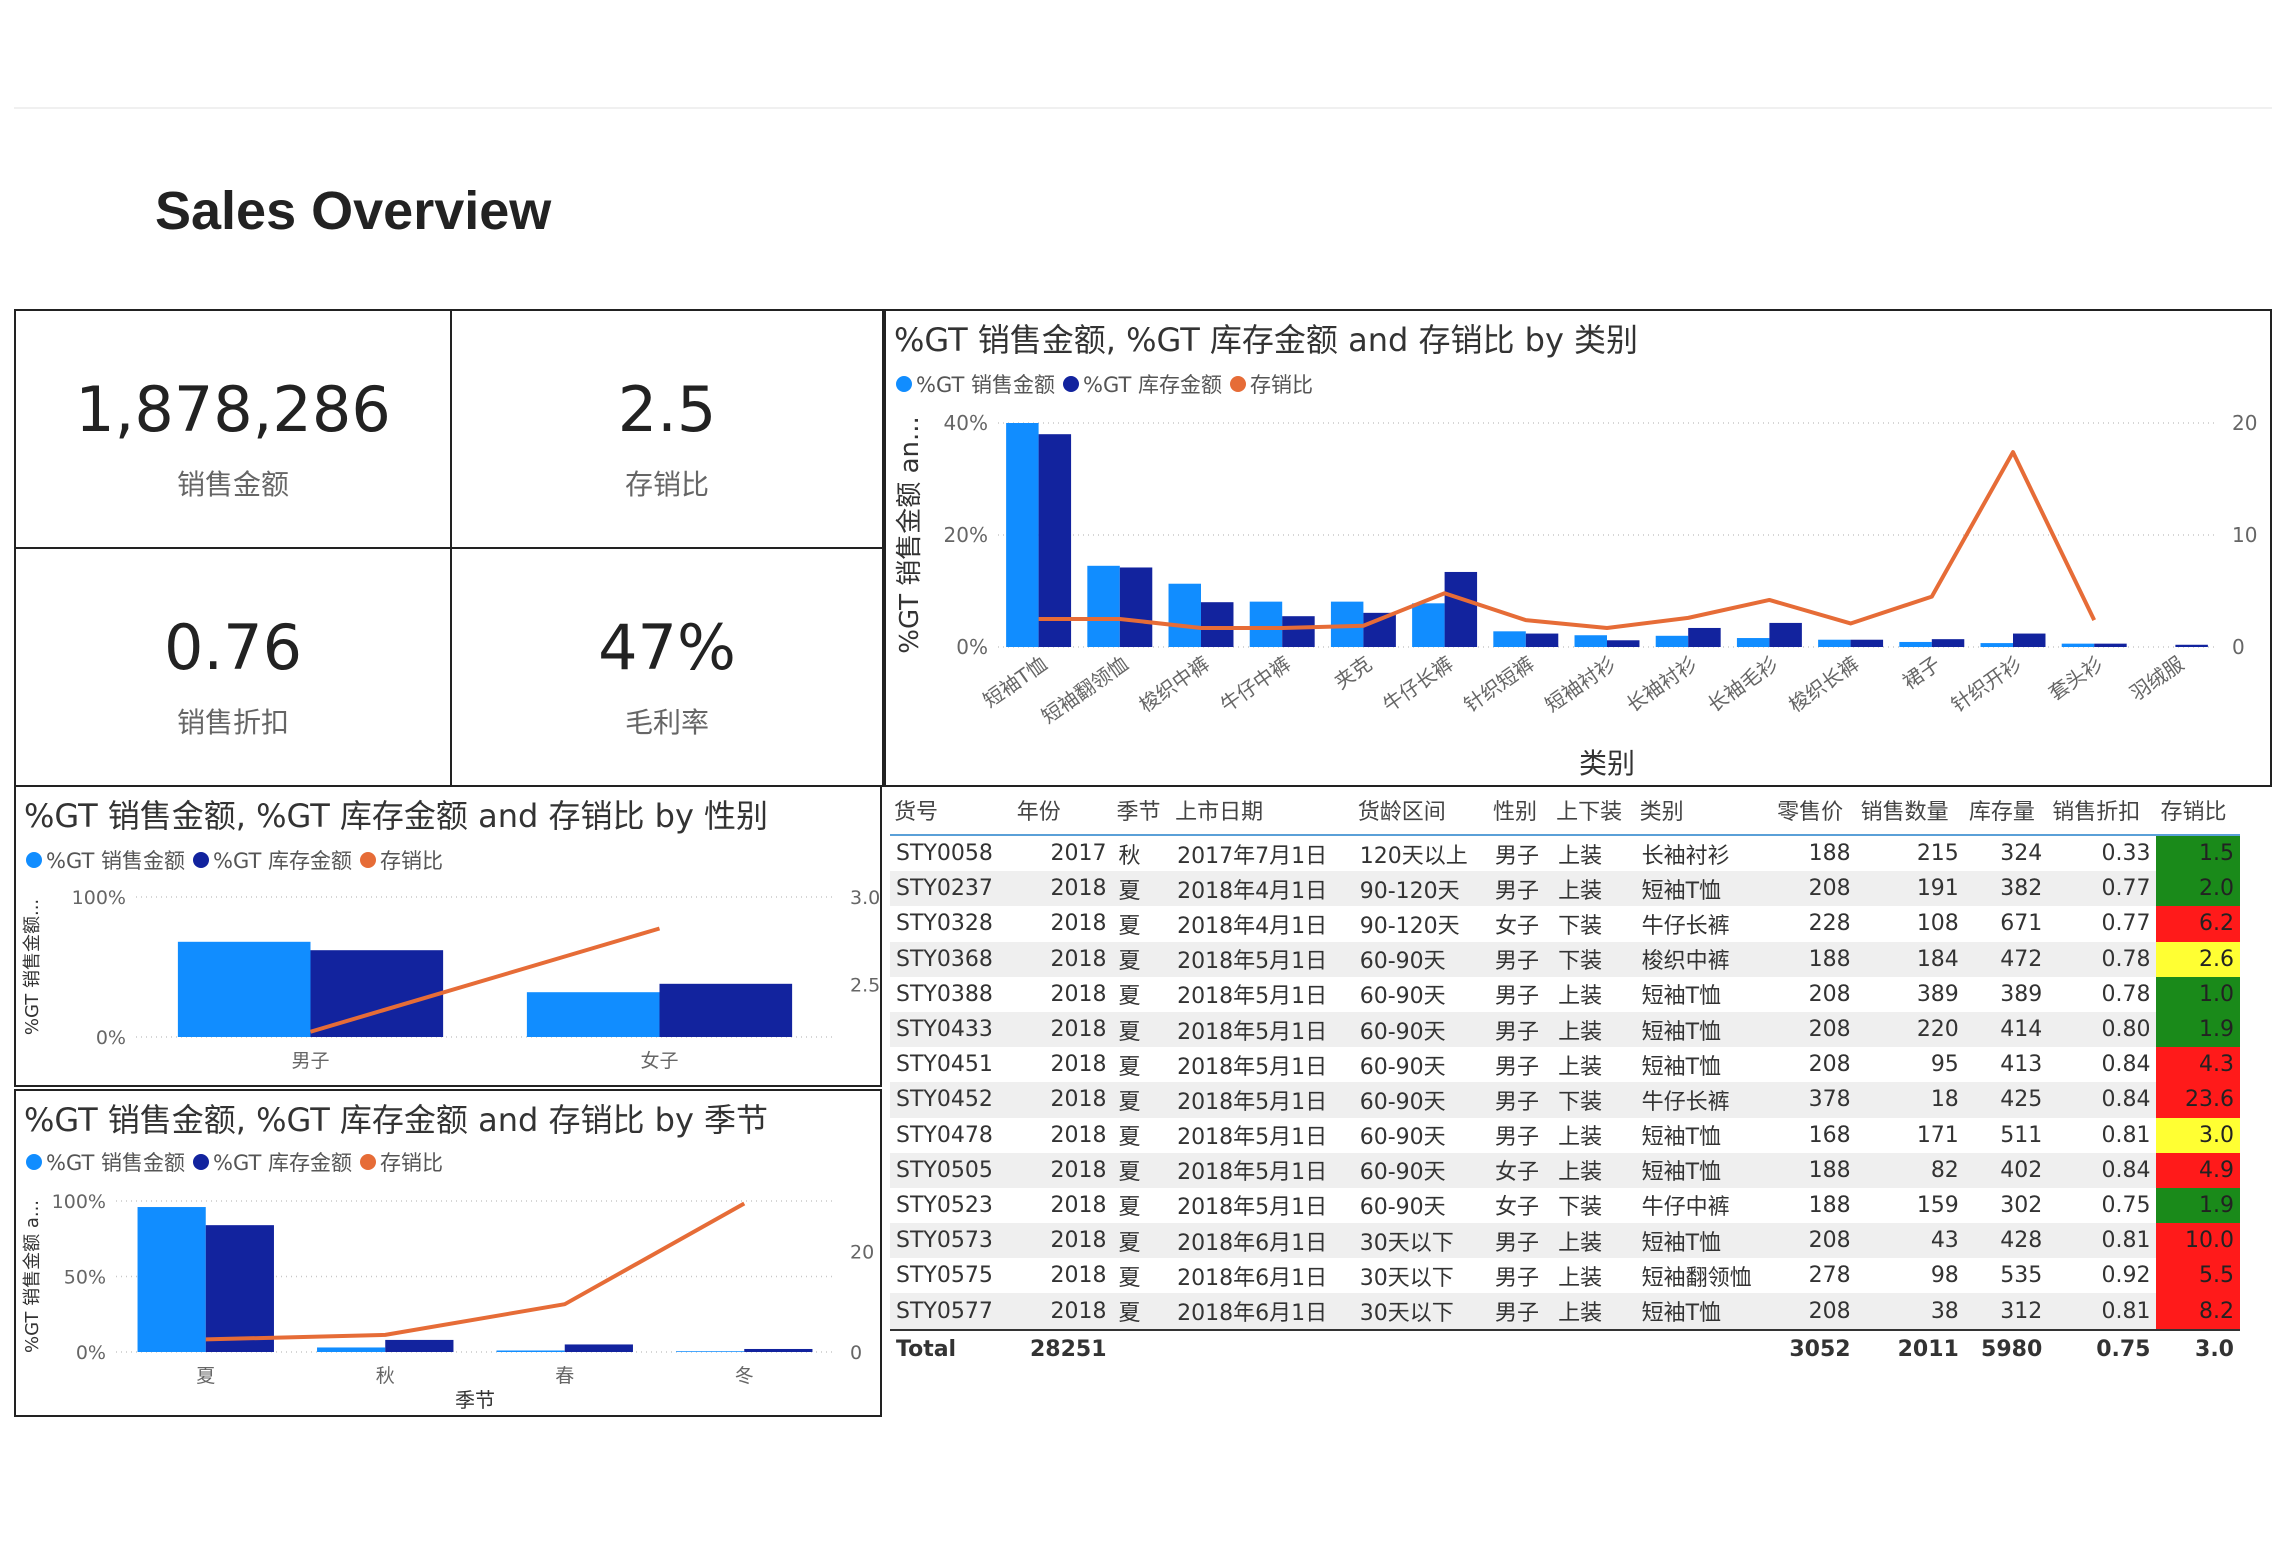  I want to click on column-header: 销售数量, so click(1910, 811).